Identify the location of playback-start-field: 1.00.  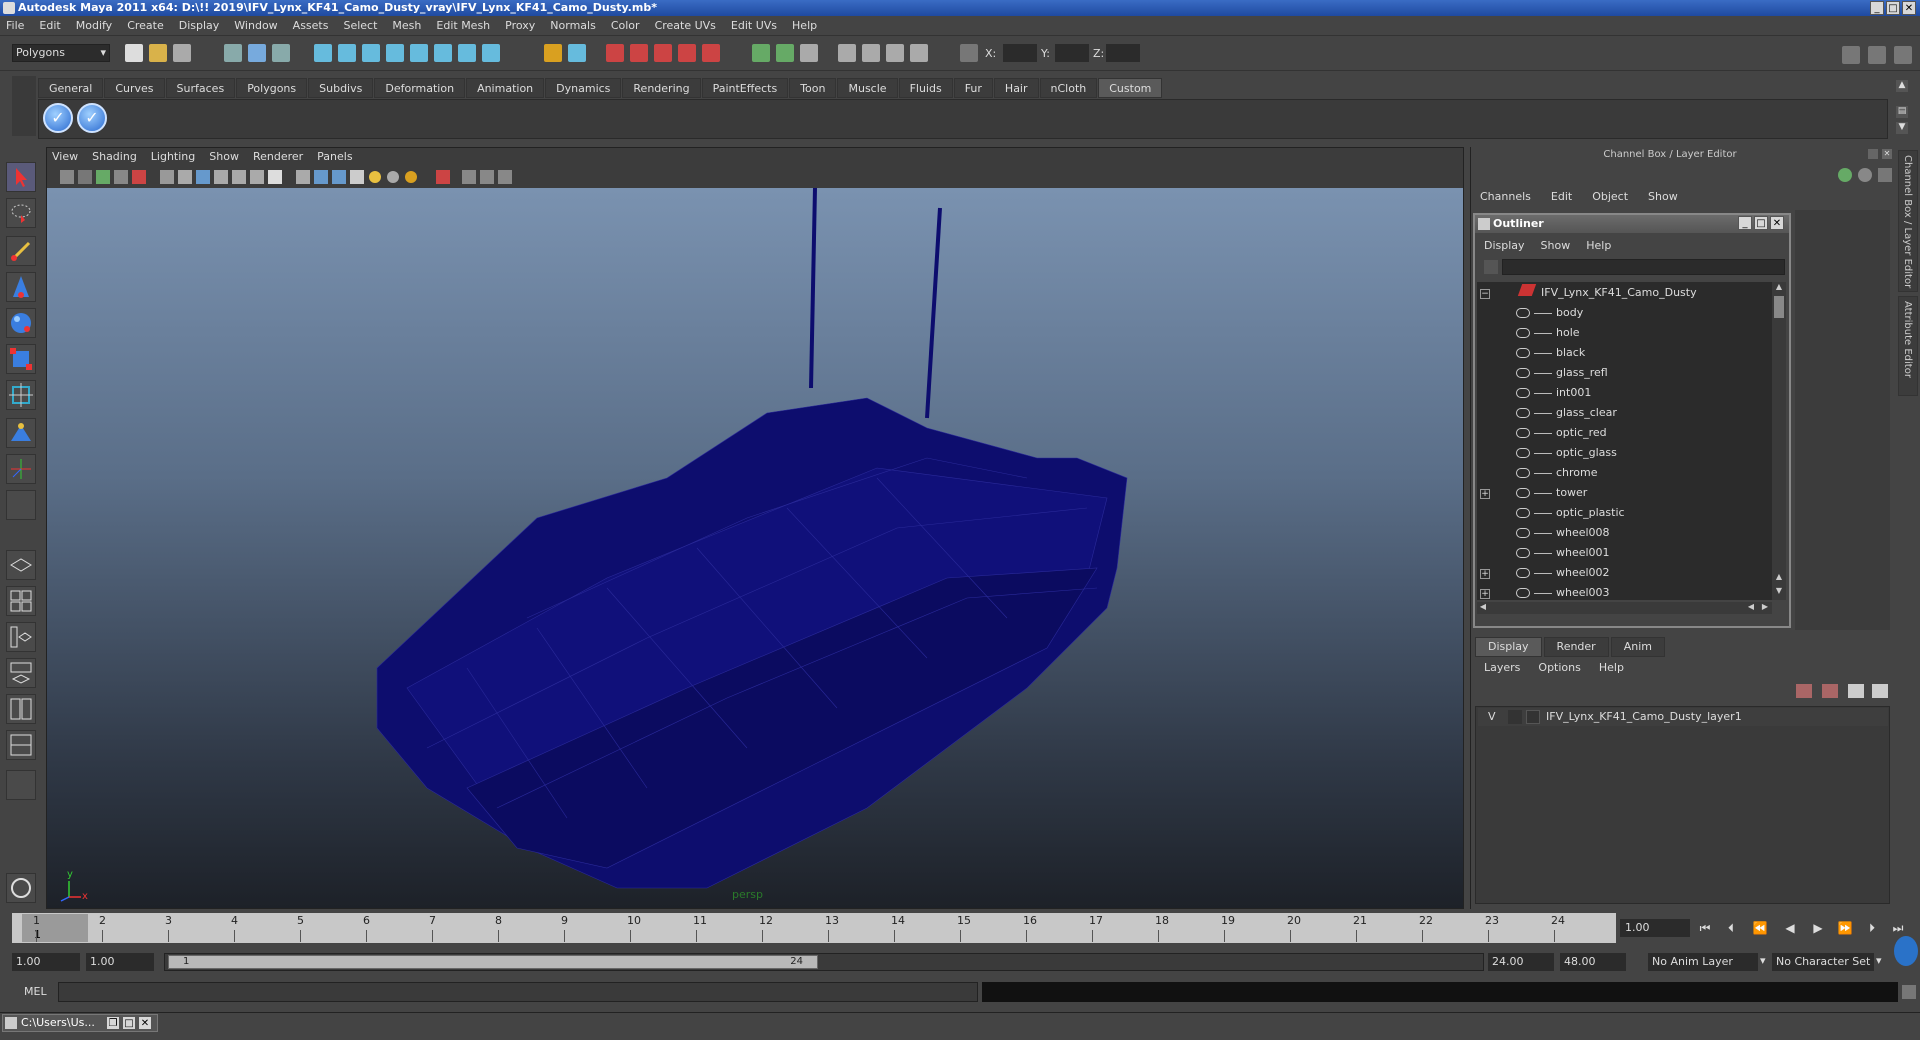
(120, 962).